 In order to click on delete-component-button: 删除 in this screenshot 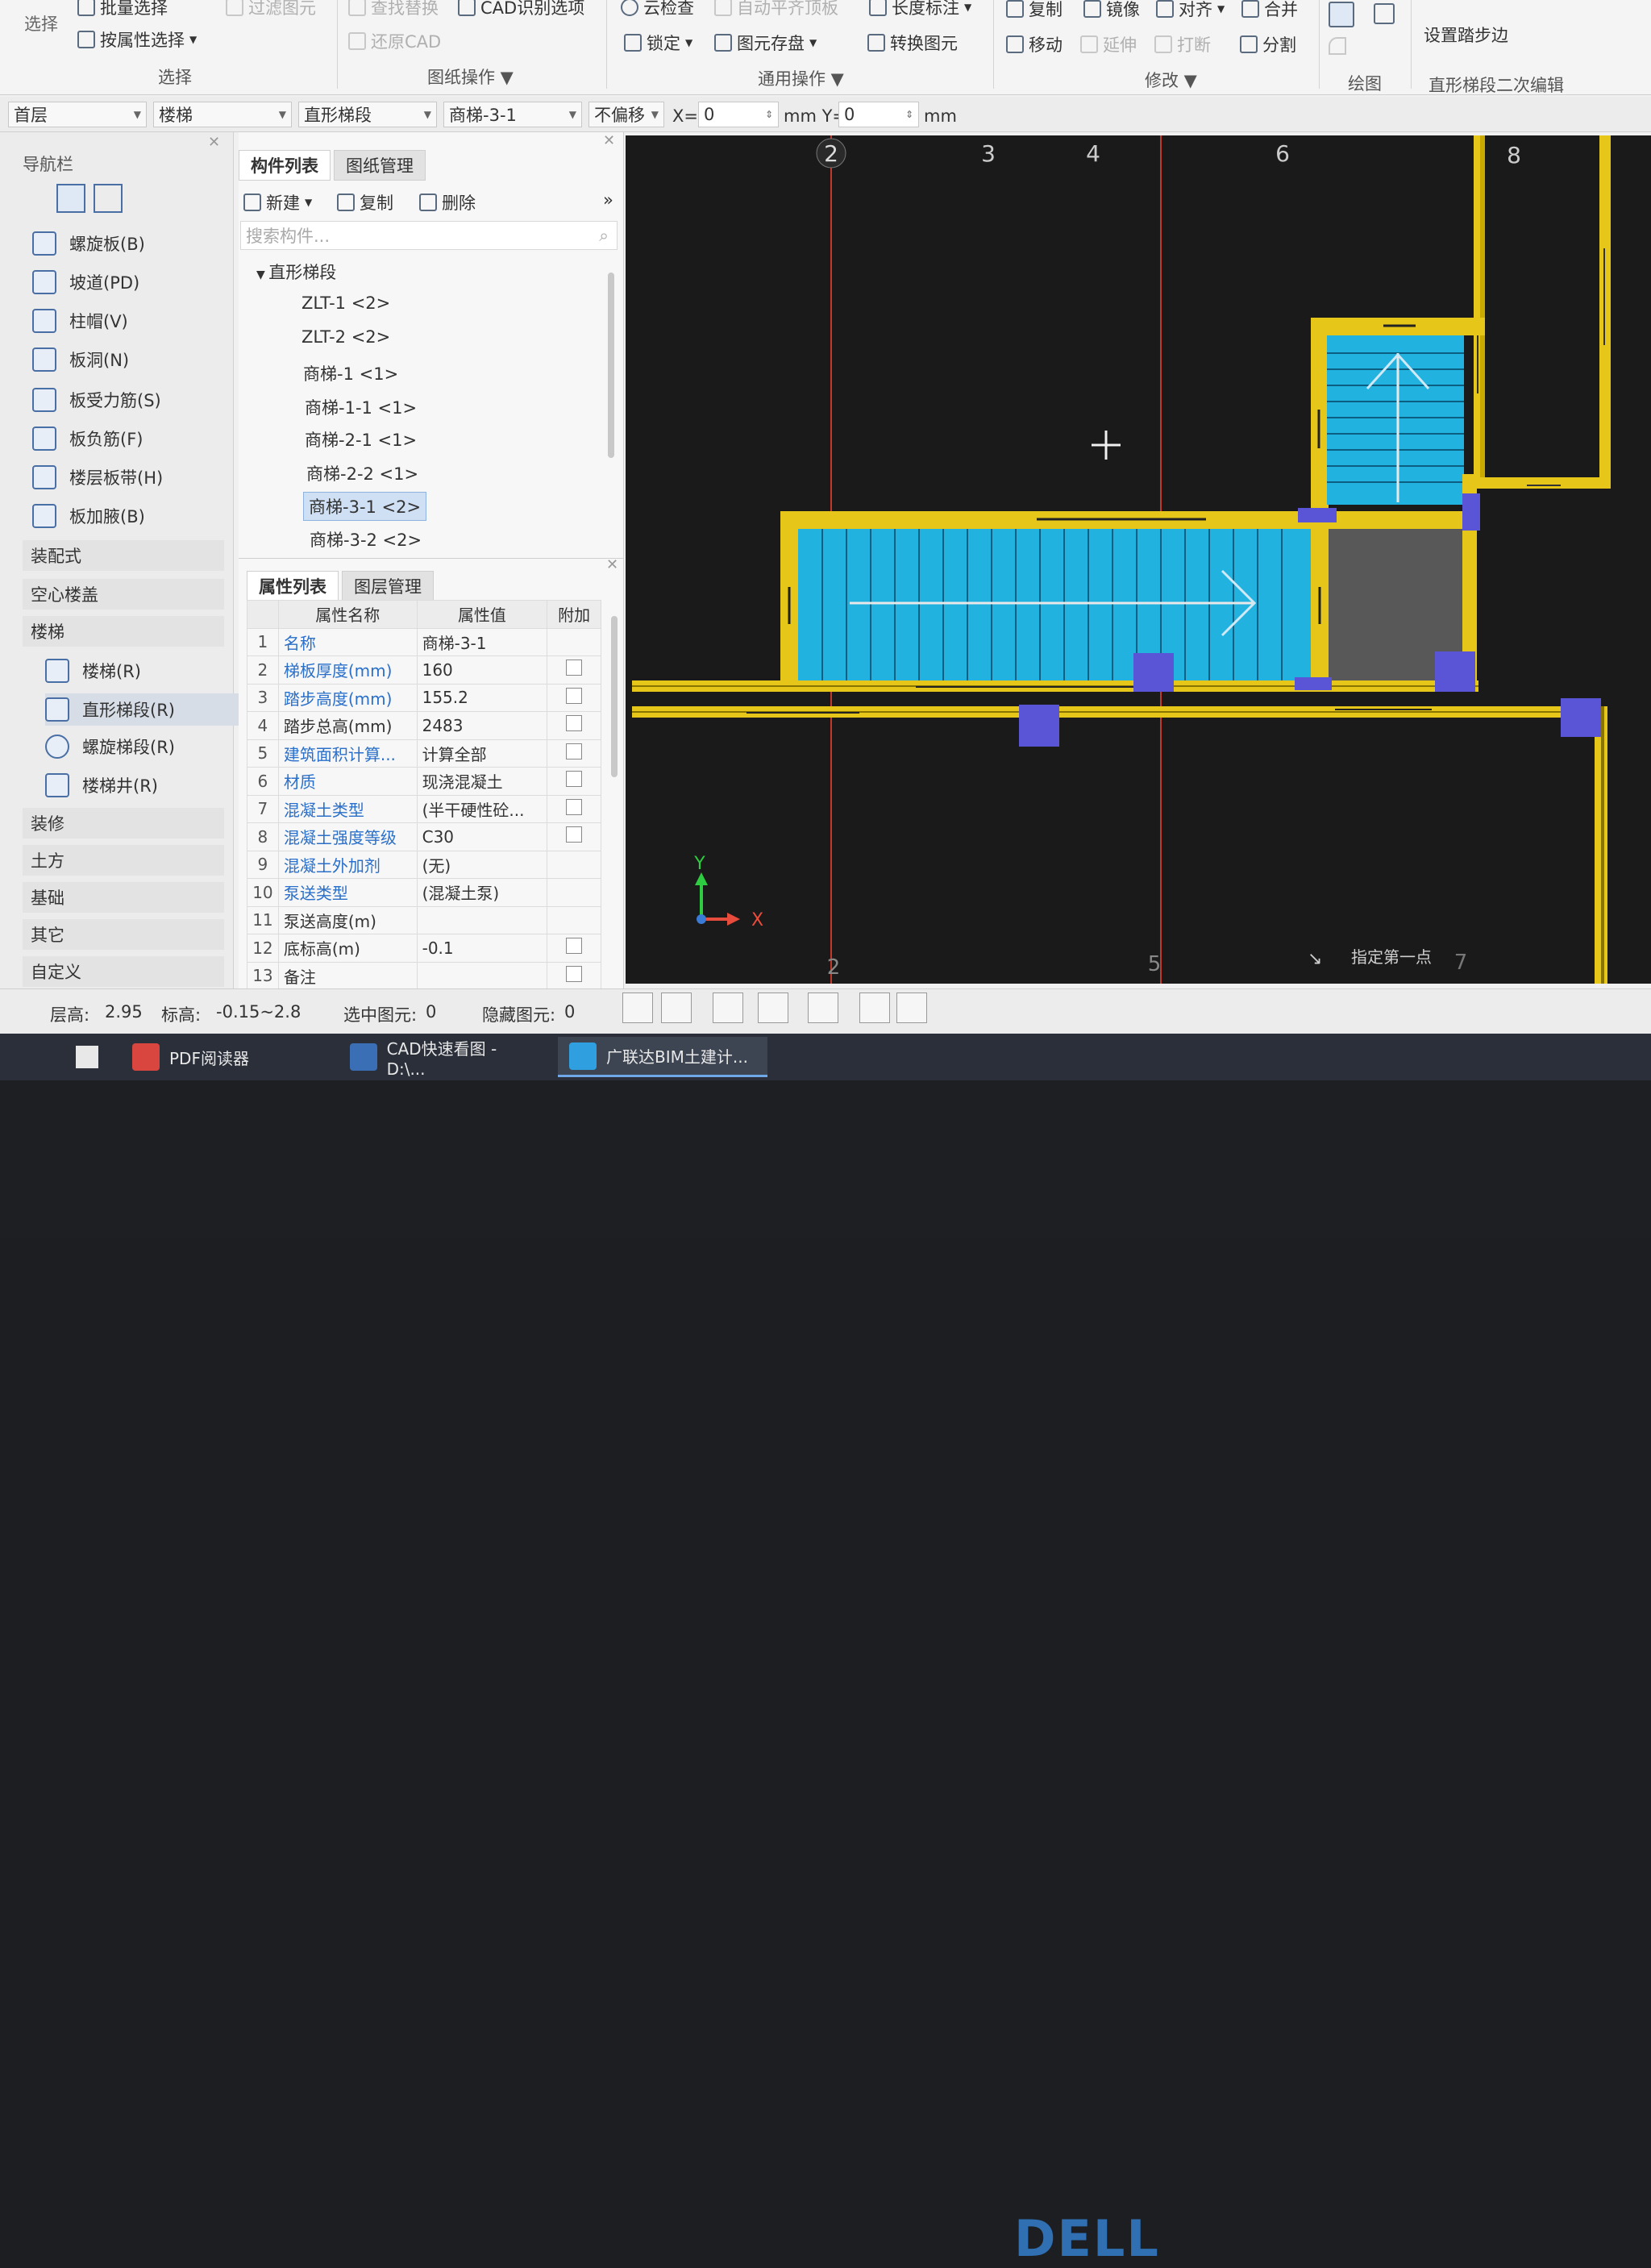, I will do `click(447, 202)`.